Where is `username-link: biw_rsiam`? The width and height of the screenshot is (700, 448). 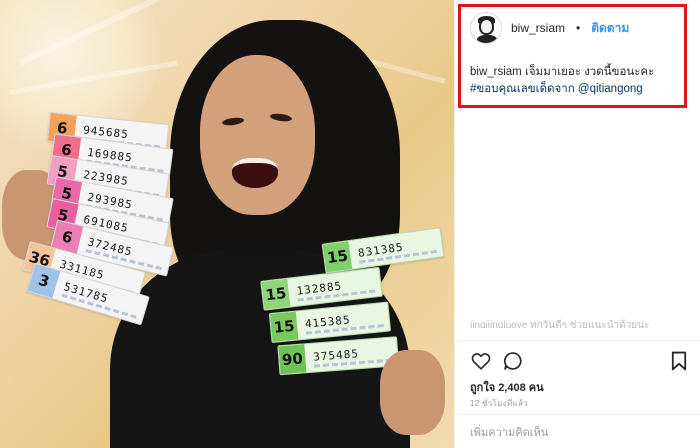 username-link: biw_rsiam is located at coordinates (538, 28).